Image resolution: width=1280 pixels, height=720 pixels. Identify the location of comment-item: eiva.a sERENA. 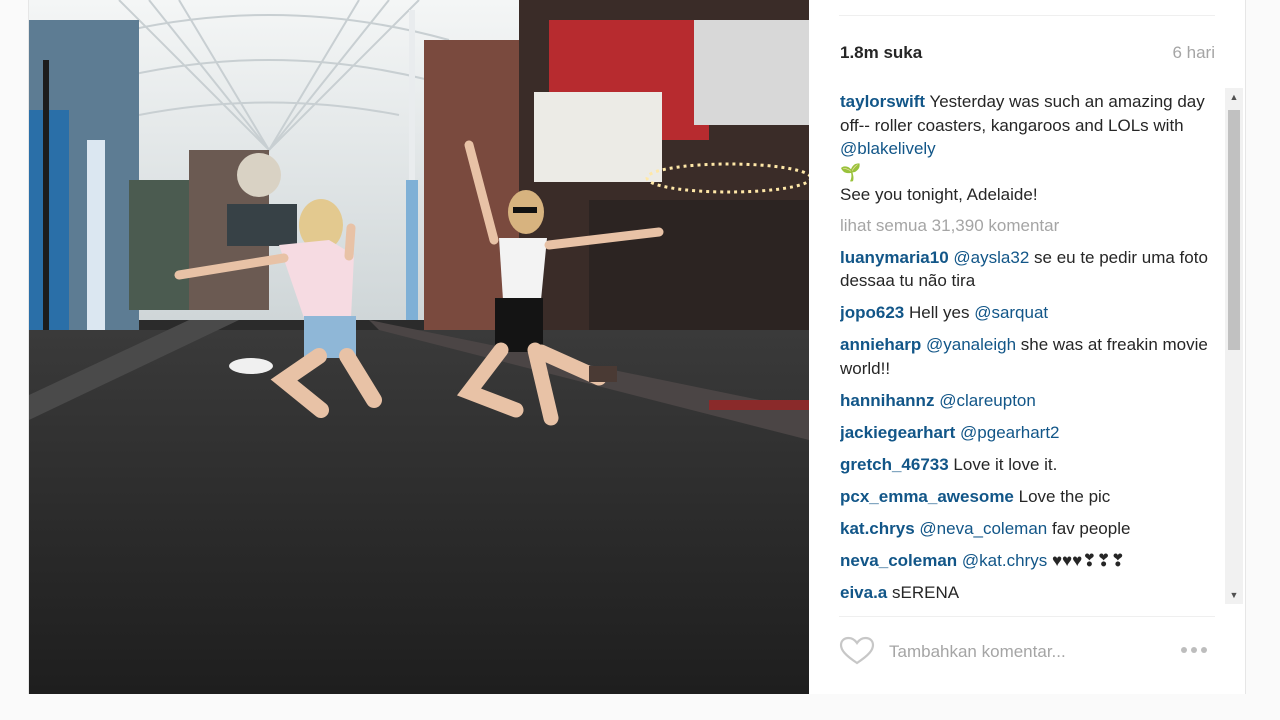
(1030, 592).